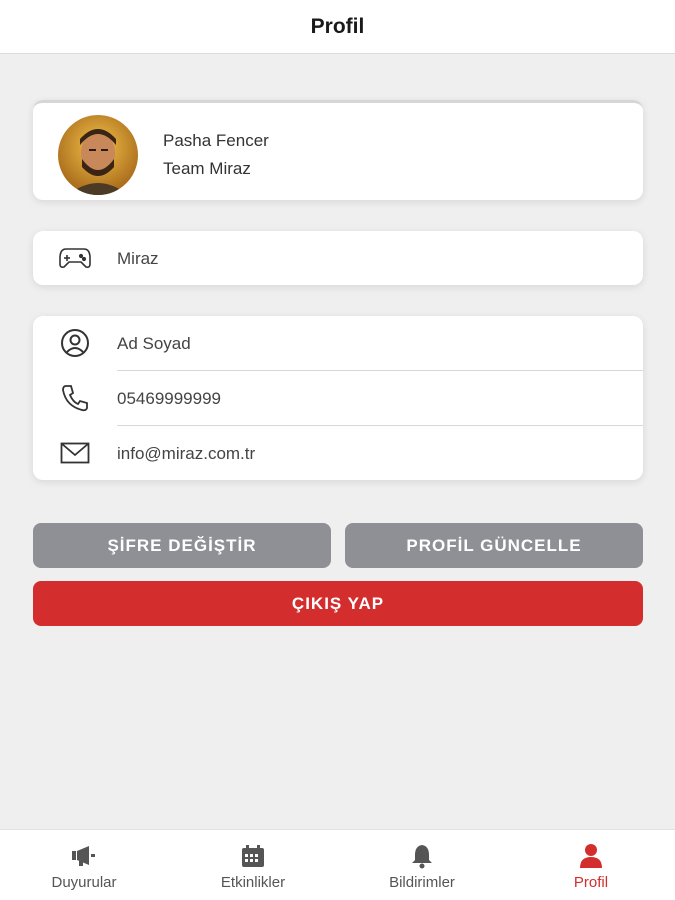 This screenshot has width=675, height=900. Describe the element at coordinates (422, 882) in the screenshot. I see `tab-label: Bildirimler` at that location.